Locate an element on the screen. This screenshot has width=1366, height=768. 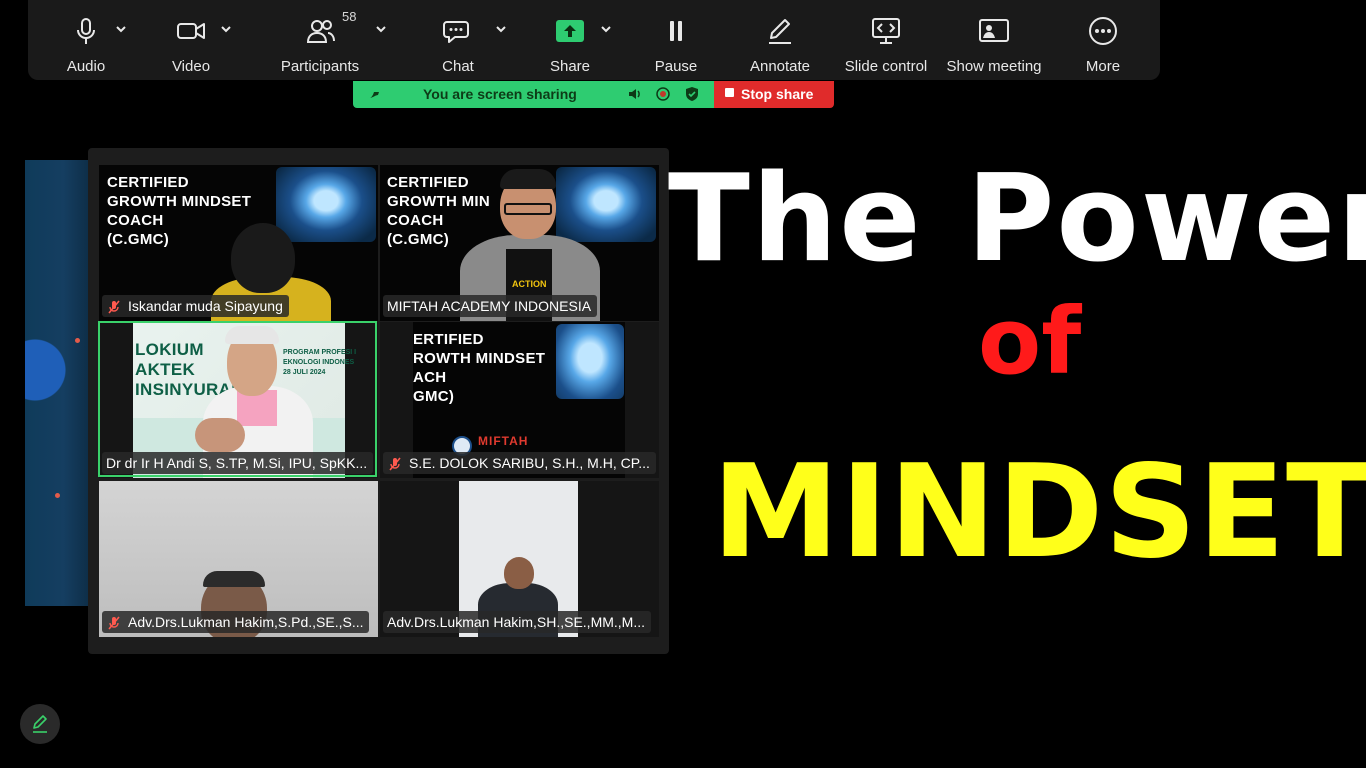
video-options-chevron-icon is located at coordinates (226, 29).